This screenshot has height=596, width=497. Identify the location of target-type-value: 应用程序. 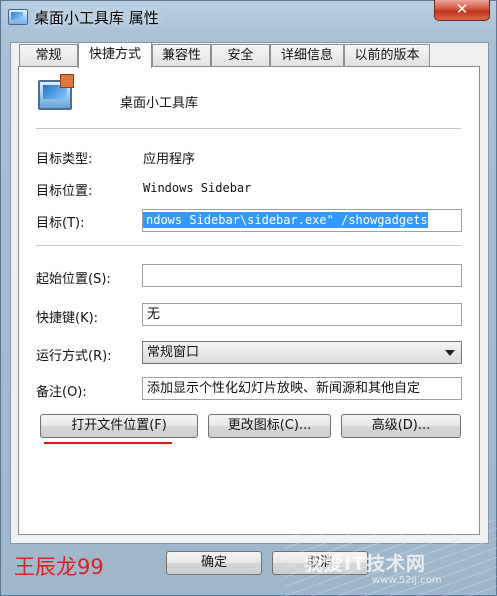
(169, 159).